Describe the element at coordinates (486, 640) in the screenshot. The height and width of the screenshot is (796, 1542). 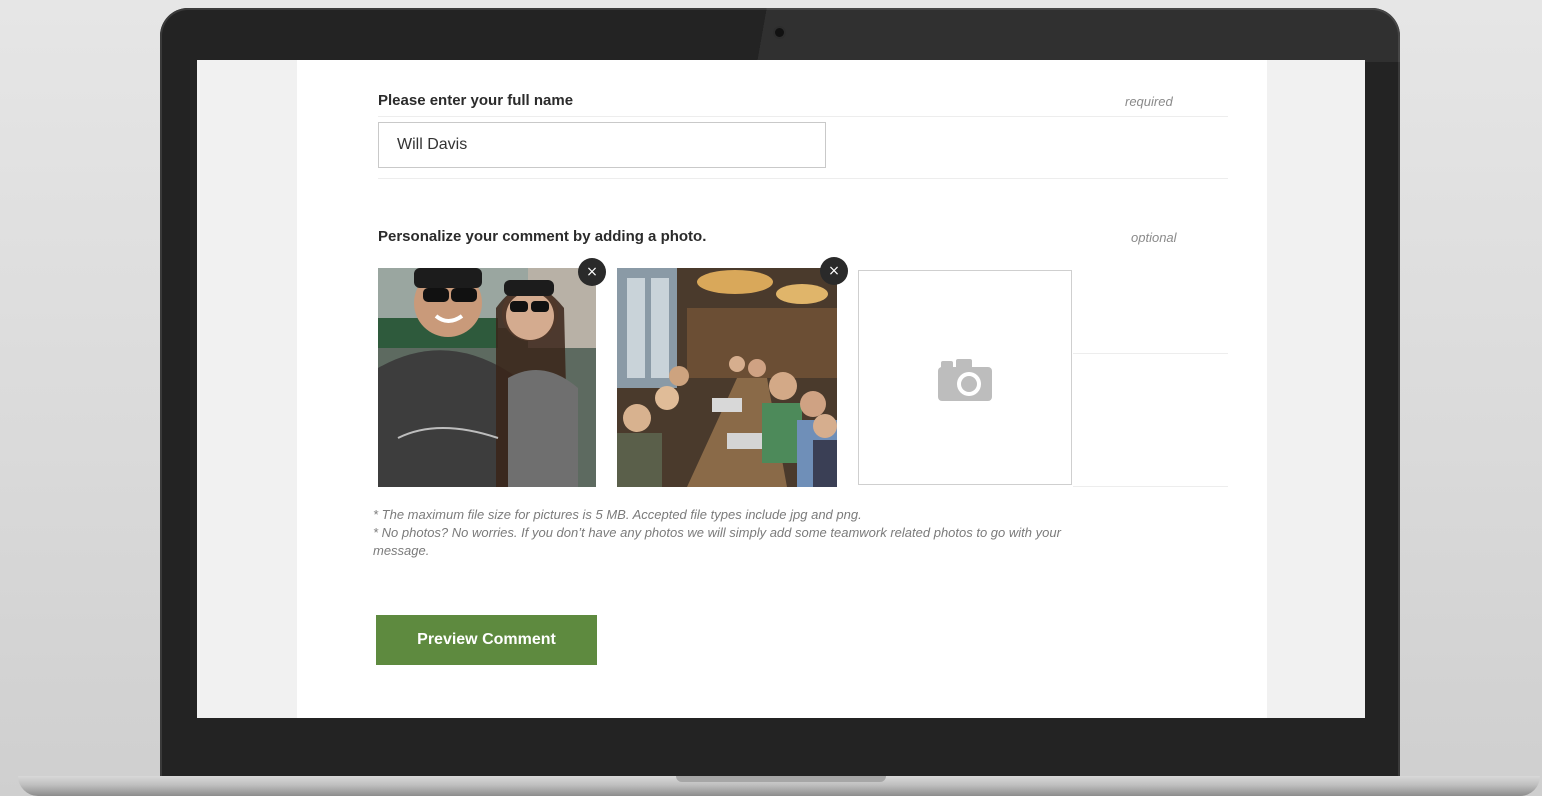
I see `preview-comment-button: Preview Comment` at that location.